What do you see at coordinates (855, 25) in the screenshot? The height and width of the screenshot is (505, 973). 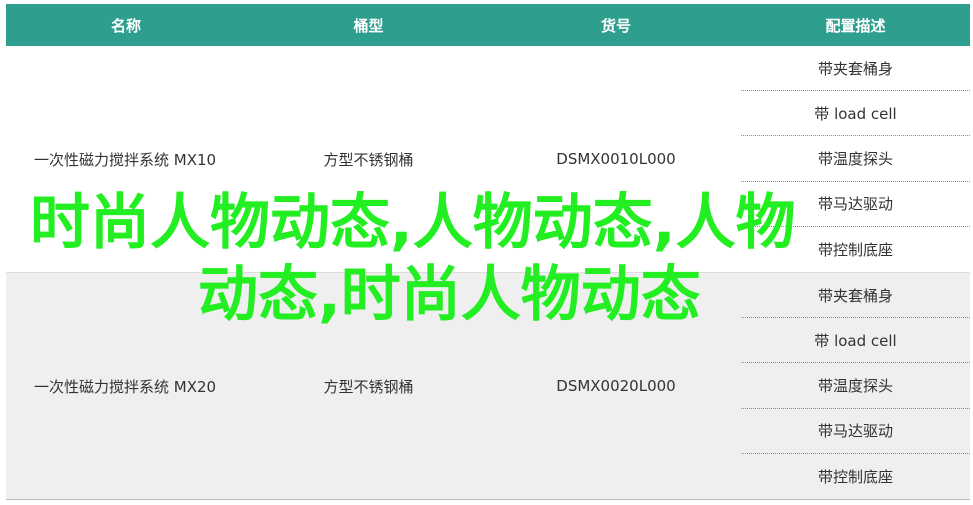 I see `header-config: 配置描述` at bounding box center [855, 25].